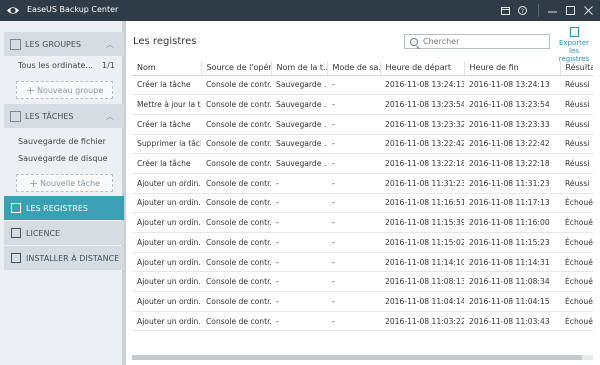 Image resolution: width=600 pixels, height=365 pixels. I want to click on license-icon, so click(16, 233).